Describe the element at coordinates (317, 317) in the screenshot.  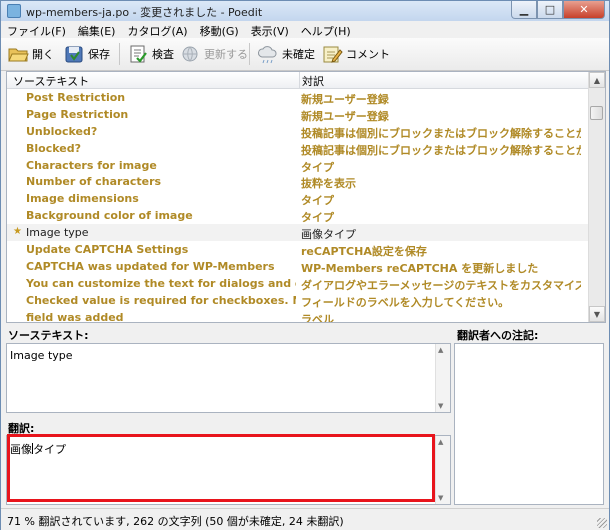
I see `row-translation-text: ラベル` at that location.